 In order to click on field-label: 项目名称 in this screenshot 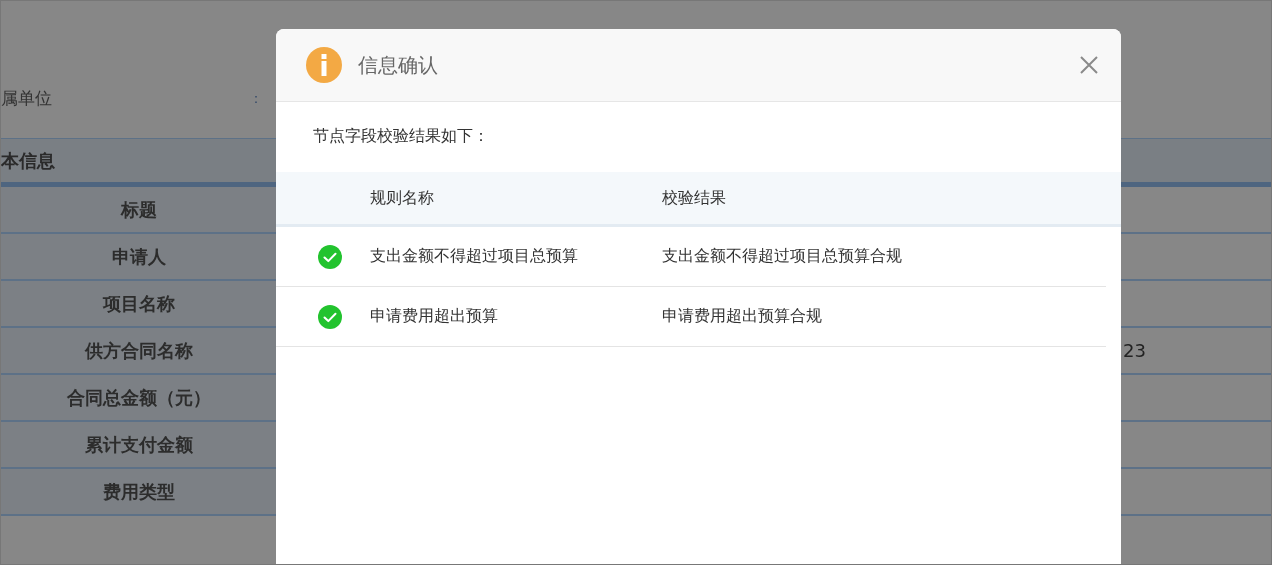, I will do `click(138, 303)`.